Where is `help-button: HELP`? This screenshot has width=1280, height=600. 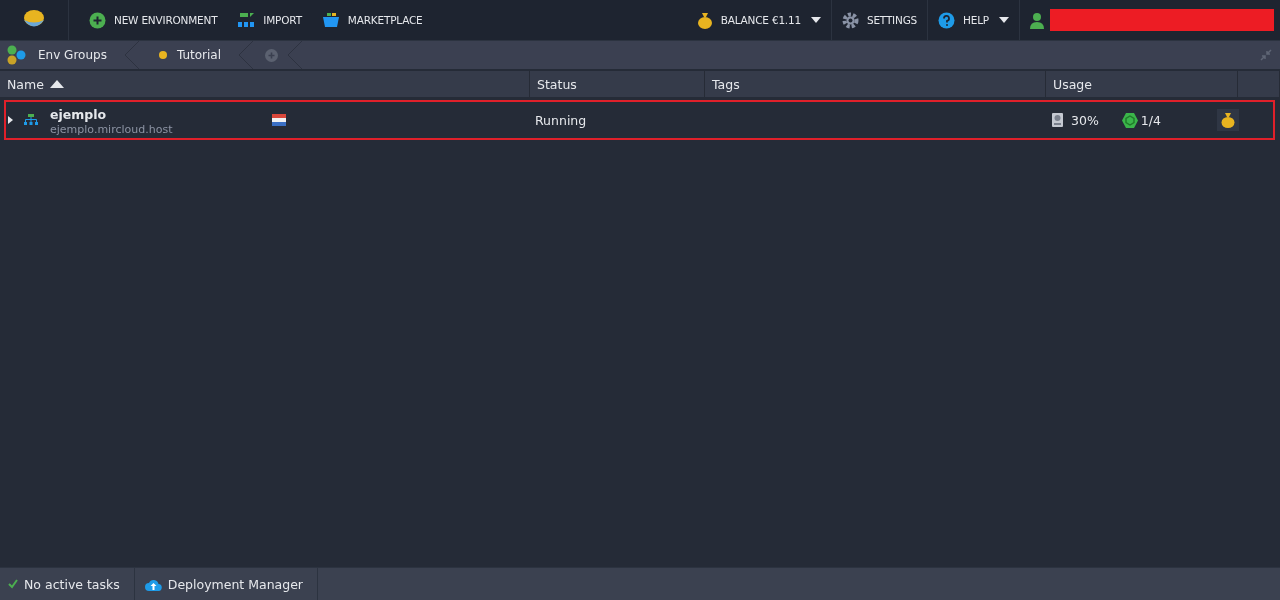 help-button: HELP is located at coordinates (973, 20).